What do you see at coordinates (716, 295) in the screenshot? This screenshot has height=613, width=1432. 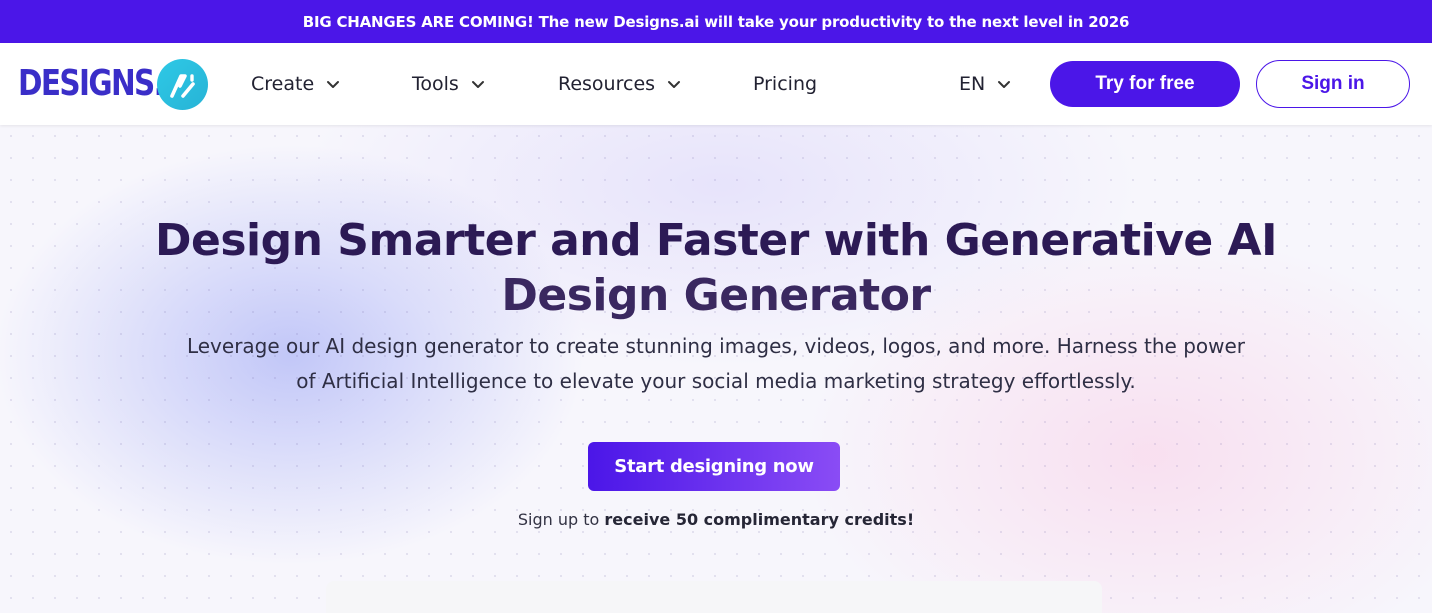 I see `hero-headline-line2: Design Generator` at bounding box center [716, 295].